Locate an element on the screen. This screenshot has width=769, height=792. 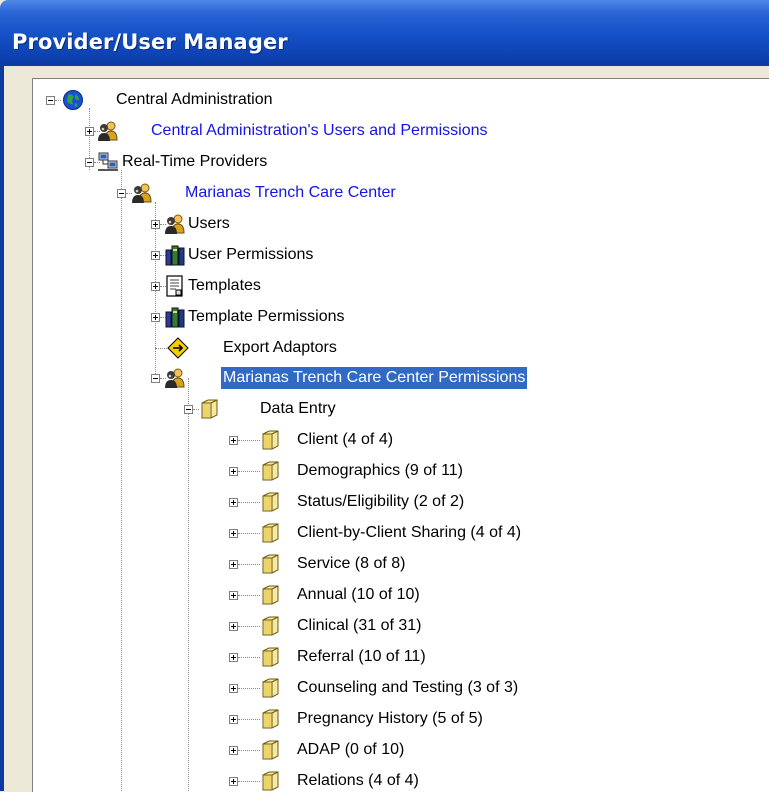
tree-item-data-entry: Data Entry is located at coordinates (298, 409).